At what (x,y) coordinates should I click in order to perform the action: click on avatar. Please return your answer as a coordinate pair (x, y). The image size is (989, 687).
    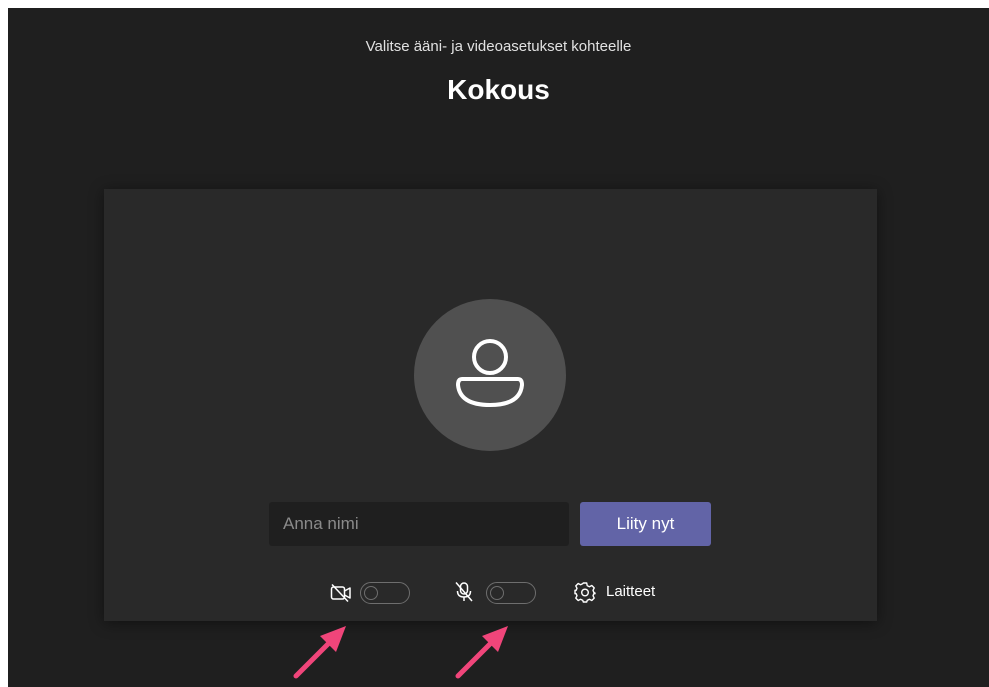
    Looking at the image, I should click on (490, 375).